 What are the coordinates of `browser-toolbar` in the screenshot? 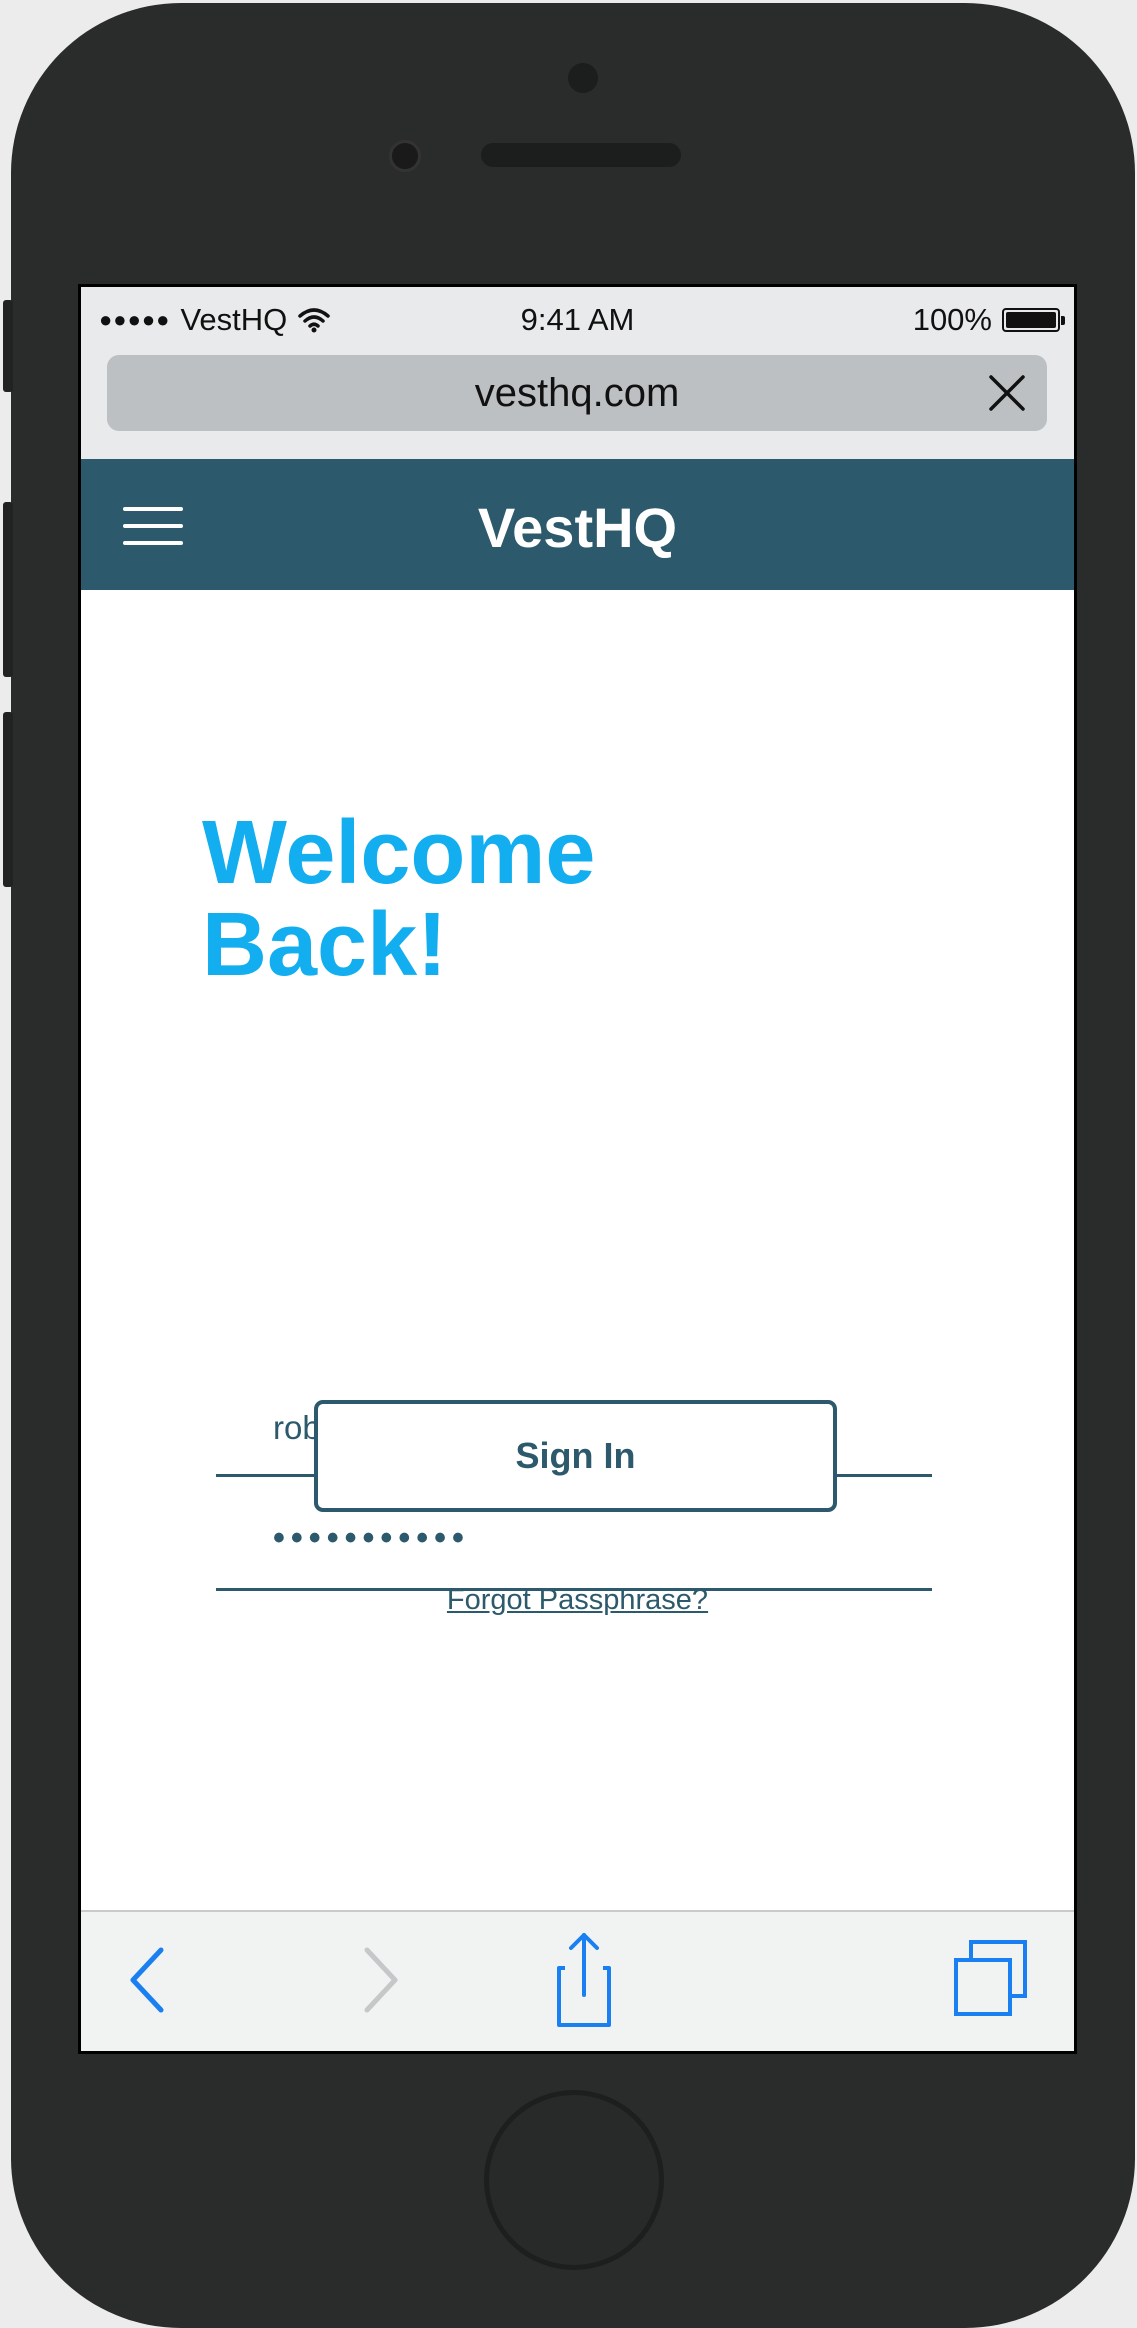 It's located at (577, 1980).